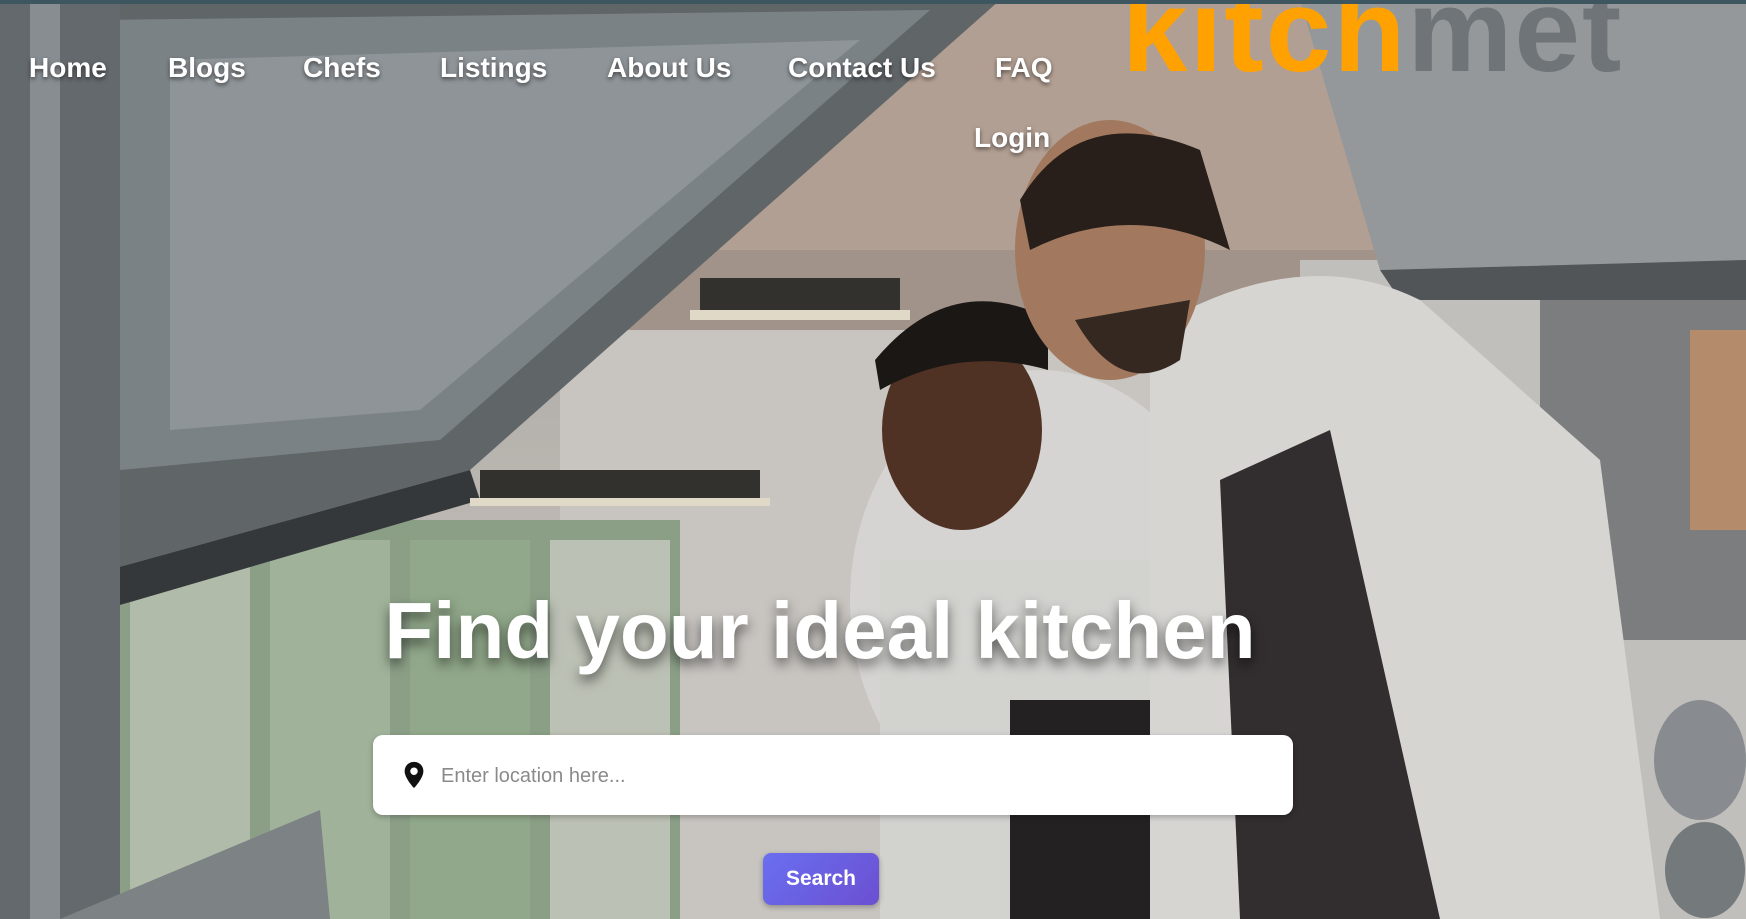 The height and width of the screenshot is (919, 1746). What do you see at coordinates (414, 775) in the screenshot?
I see `map-pin-icon` at bounding box center [414, 775].